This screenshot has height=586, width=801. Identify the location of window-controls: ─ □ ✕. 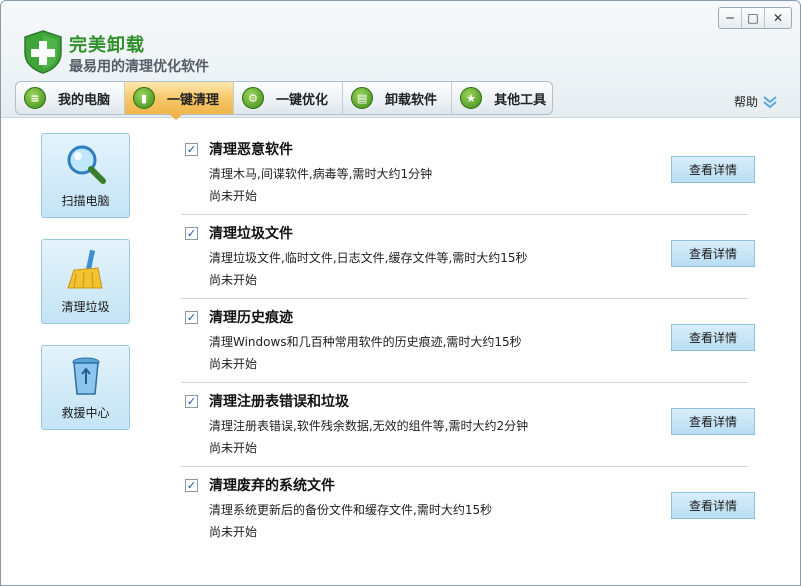
(755, 18).